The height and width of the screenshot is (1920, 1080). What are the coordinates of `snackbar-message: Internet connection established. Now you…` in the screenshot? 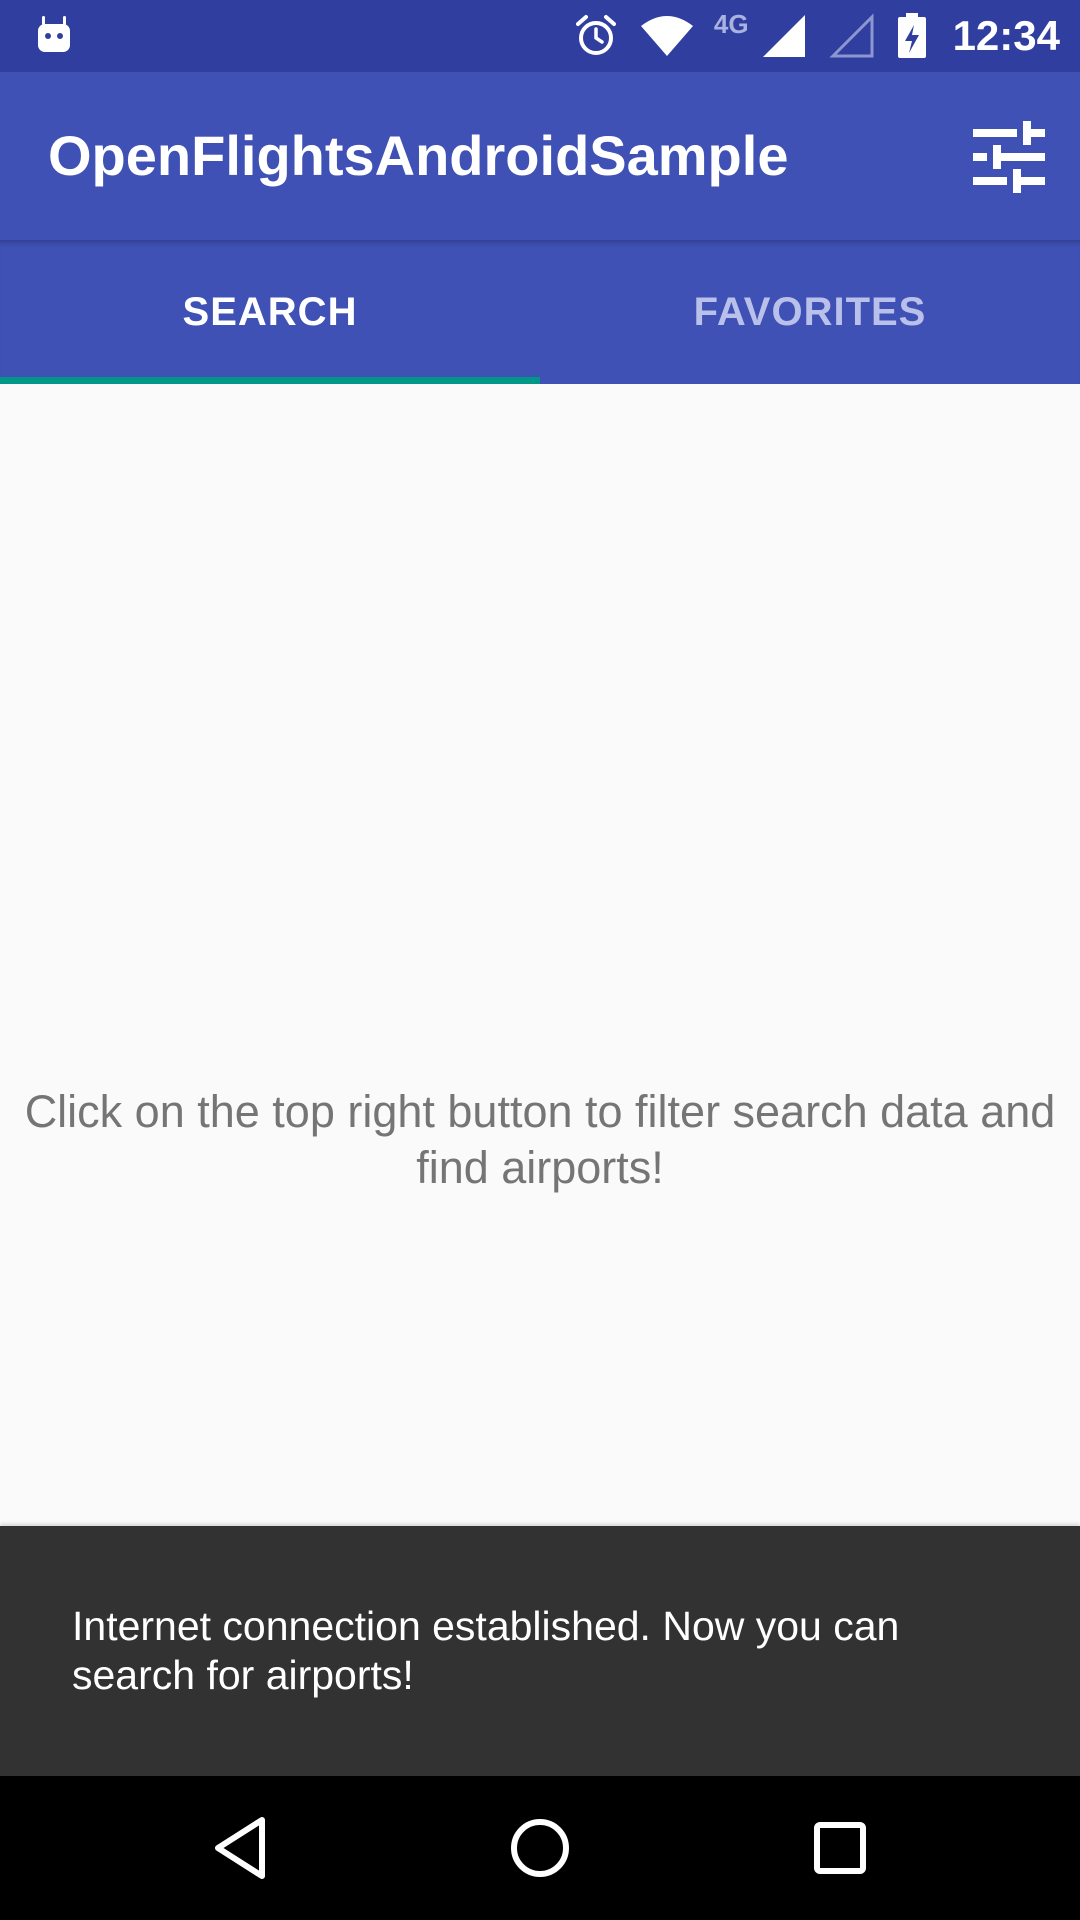 It's located at (486, 1650).